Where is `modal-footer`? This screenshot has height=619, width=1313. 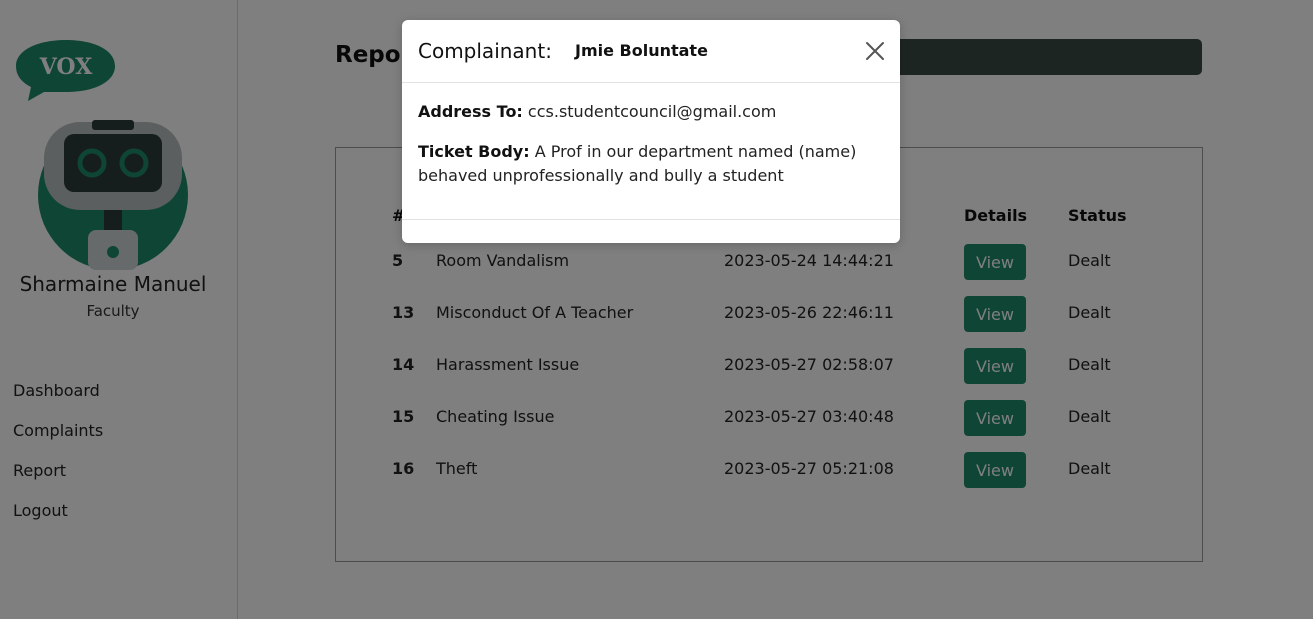 modal-footer is located at coordinates (651, 219).